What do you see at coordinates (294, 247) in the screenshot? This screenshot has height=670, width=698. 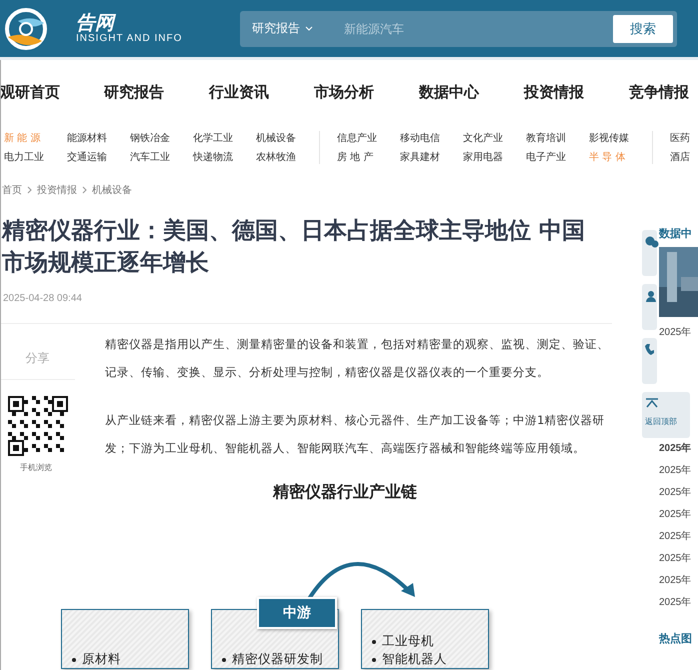 I see `article-title: 精密仪器行业：美国、德国、日本占据全球主导地位 中国市场规模正逐年增长` at bounding box center [294, 247].